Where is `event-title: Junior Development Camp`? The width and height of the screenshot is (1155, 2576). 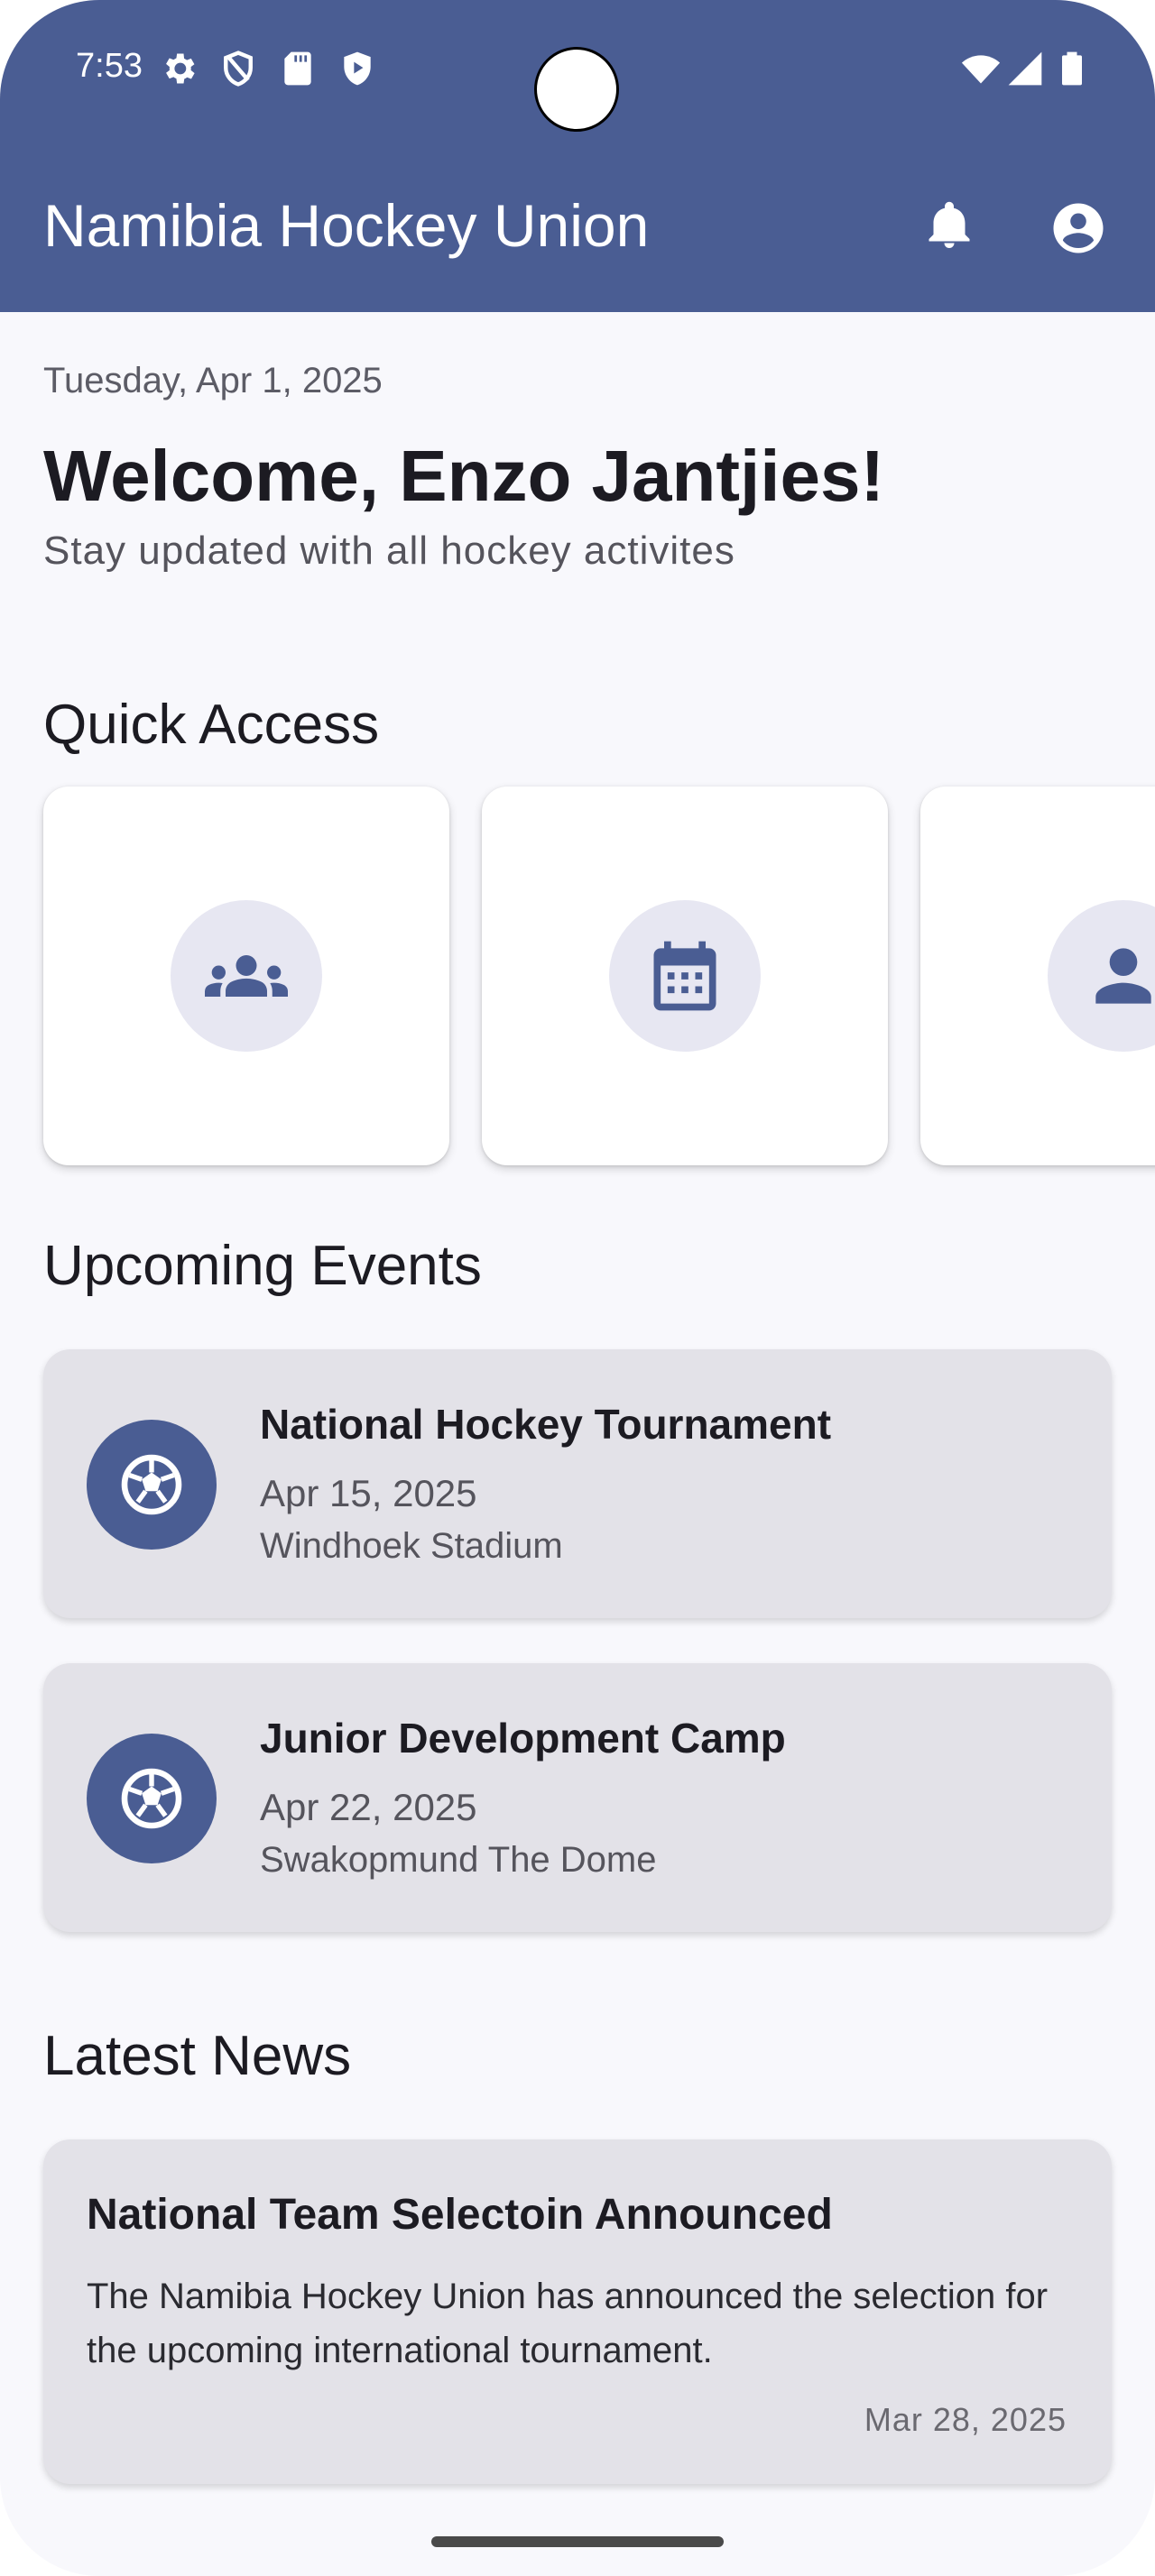 event-title: Junior Development Camp is located at coordinates (523, 1739).